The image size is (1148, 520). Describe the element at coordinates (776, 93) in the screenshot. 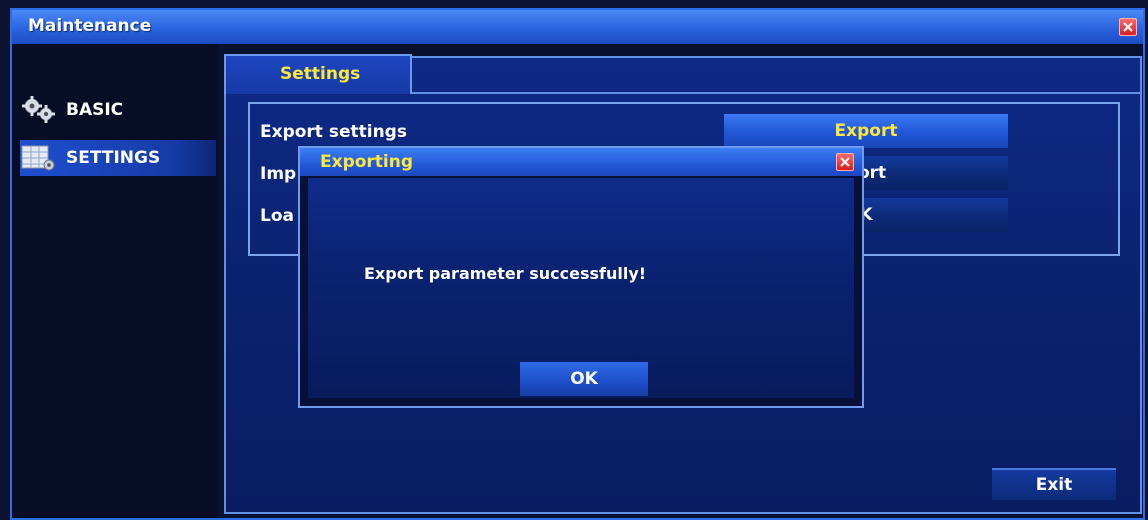

I see `tab-divider` at that location.